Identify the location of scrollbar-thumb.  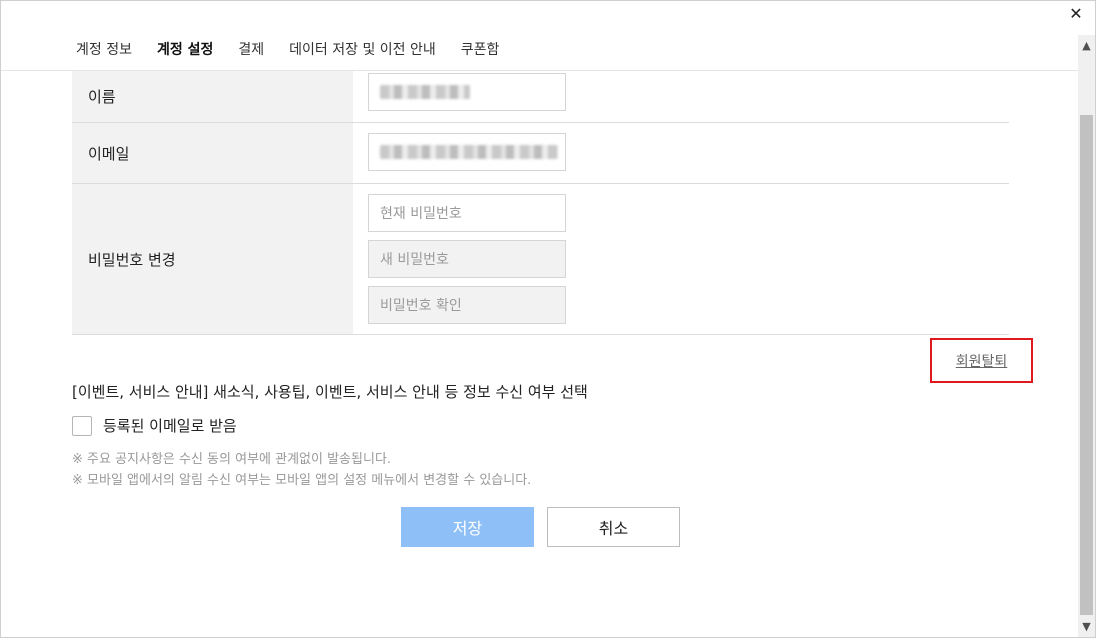
(1086, 365).